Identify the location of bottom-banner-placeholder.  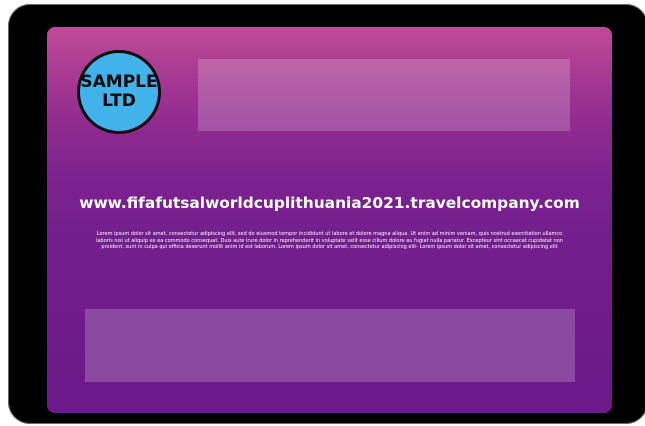
(330, 345).